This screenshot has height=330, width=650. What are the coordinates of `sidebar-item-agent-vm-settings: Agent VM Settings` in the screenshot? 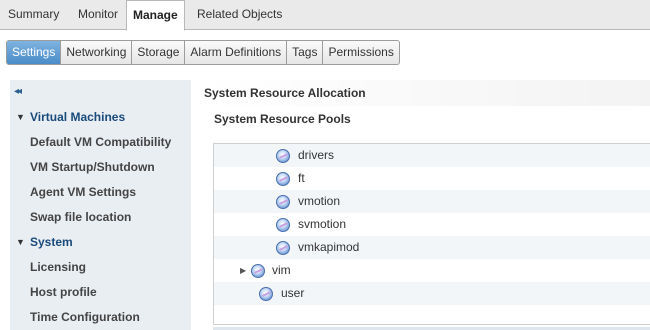 It's located at (100, 192).